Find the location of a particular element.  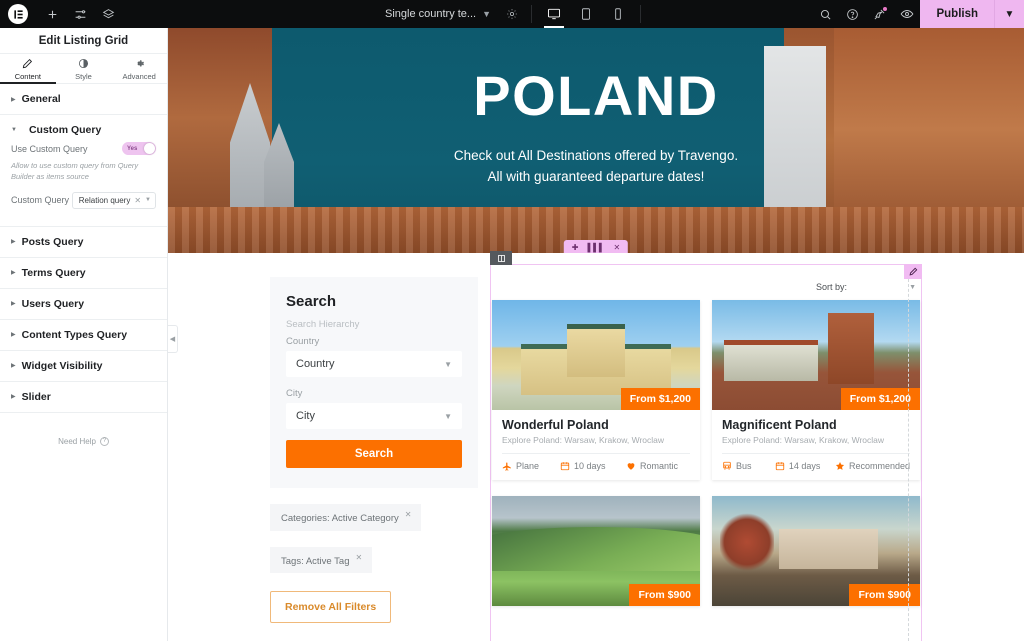

gear-icon is located at coordinates (139, 63).